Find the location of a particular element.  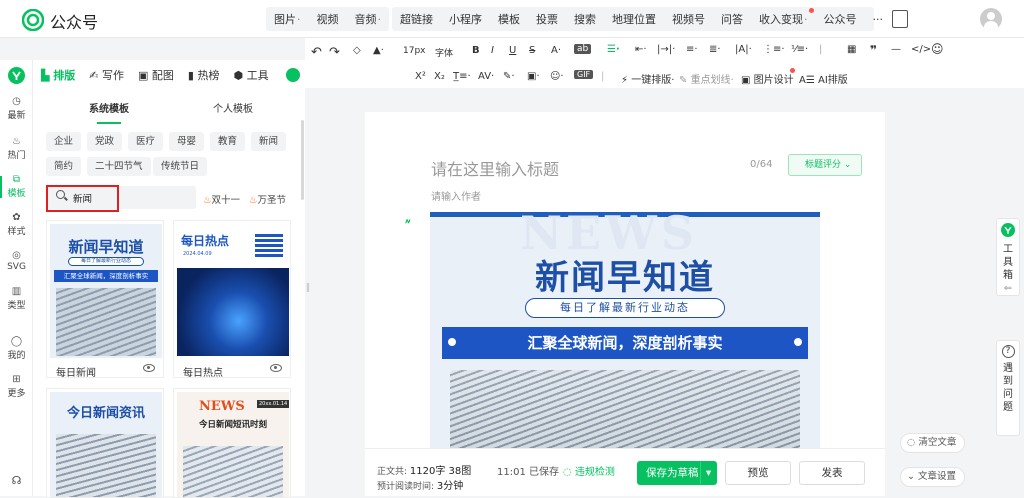

font-size-select: 17px is located at coordinates (414, 51).